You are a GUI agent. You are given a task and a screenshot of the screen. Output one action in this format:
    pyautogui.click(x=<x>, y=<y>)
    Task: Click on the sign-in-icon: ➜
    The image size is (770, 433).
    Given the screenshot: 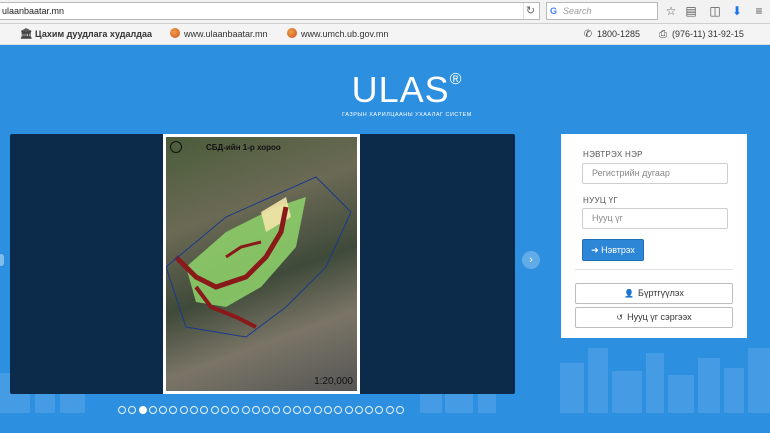 What is the action you would take?
    pyautogui.click(x=595, y=250)
    